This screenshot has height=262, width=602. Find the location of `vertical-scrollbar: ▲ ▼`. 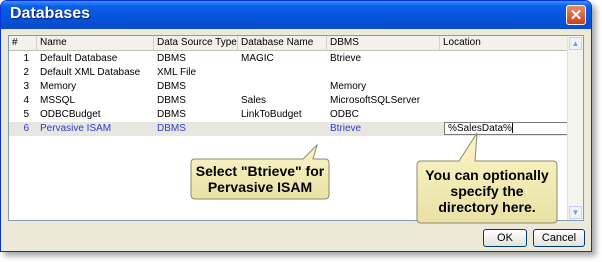

vertical-scrollbar: ▲ ▼ is located at coordinates (575, 128).